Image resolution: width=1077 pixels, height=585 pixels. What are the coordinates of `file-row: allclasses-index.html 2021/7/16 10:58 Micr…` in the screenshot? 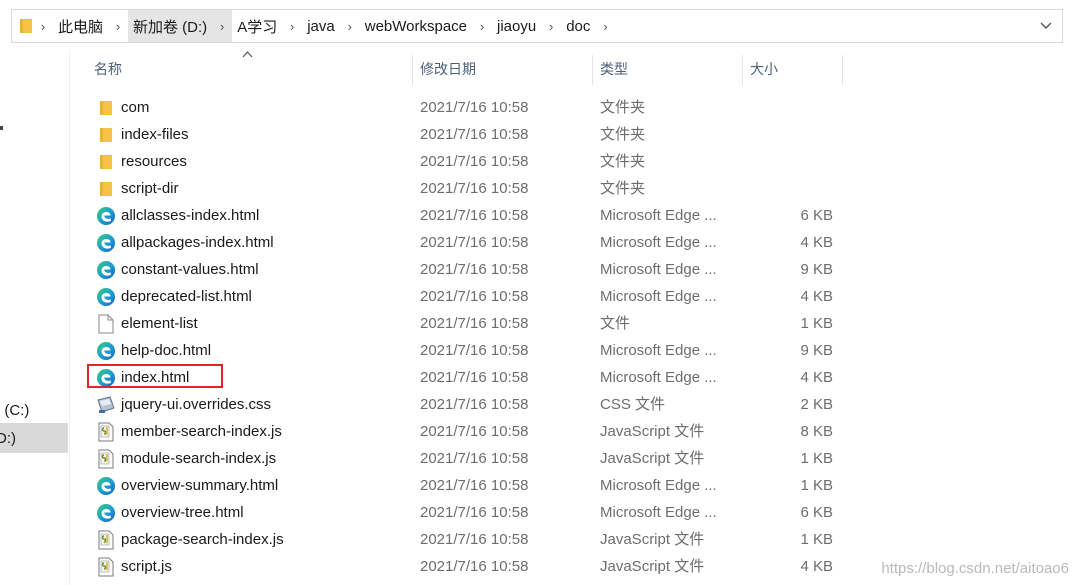 It's located at (577, 215).